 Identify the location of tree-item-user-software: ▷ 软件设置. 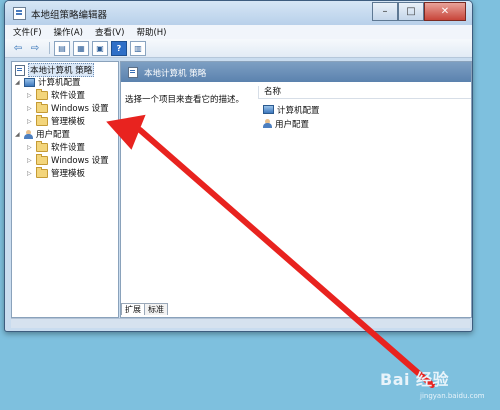
(56, 146).